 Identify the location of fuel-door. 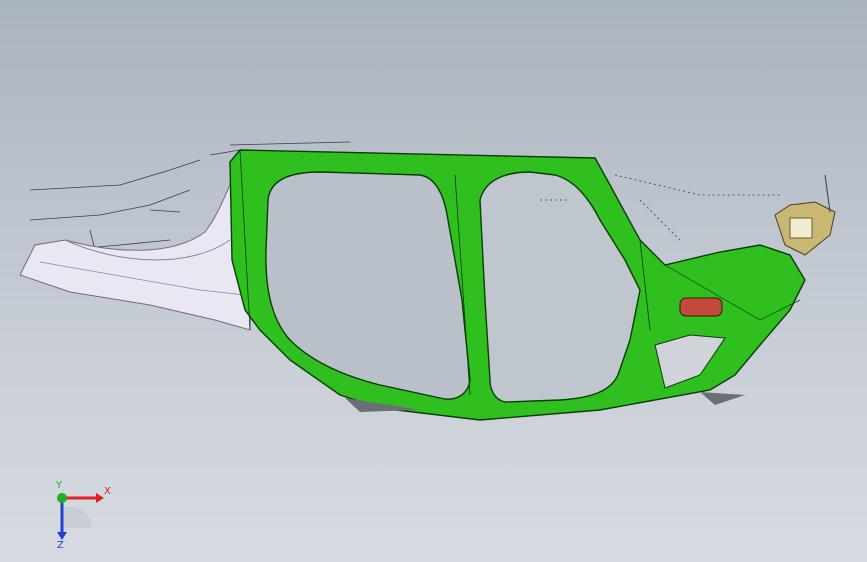
(701, 307).